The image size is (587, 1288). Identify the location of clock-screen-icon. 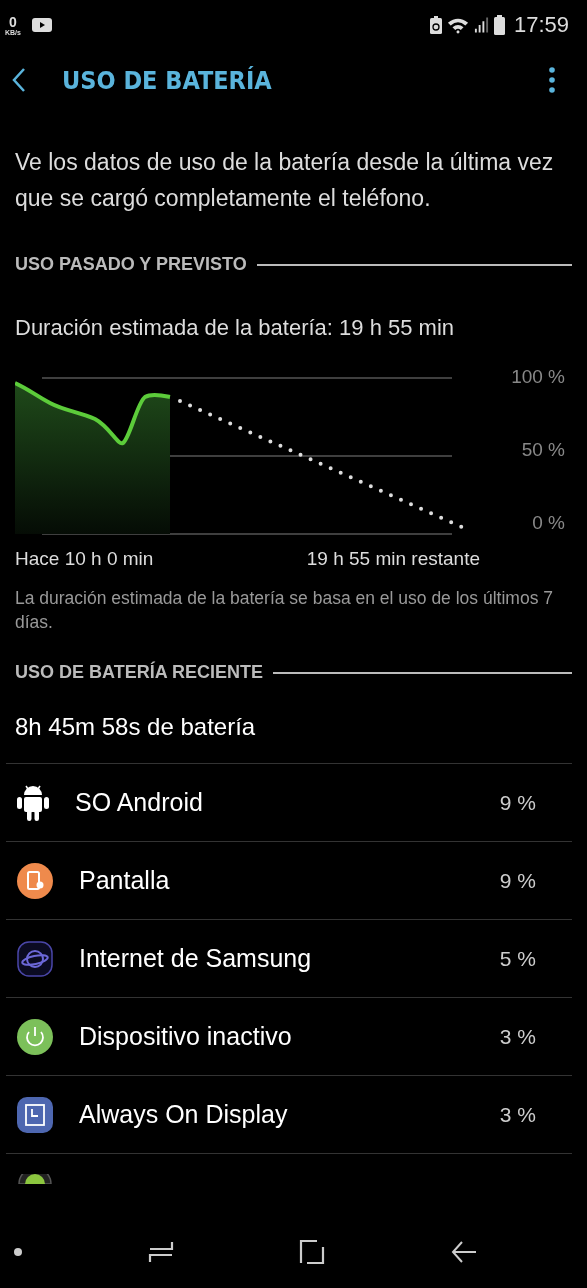
(35, 1114).